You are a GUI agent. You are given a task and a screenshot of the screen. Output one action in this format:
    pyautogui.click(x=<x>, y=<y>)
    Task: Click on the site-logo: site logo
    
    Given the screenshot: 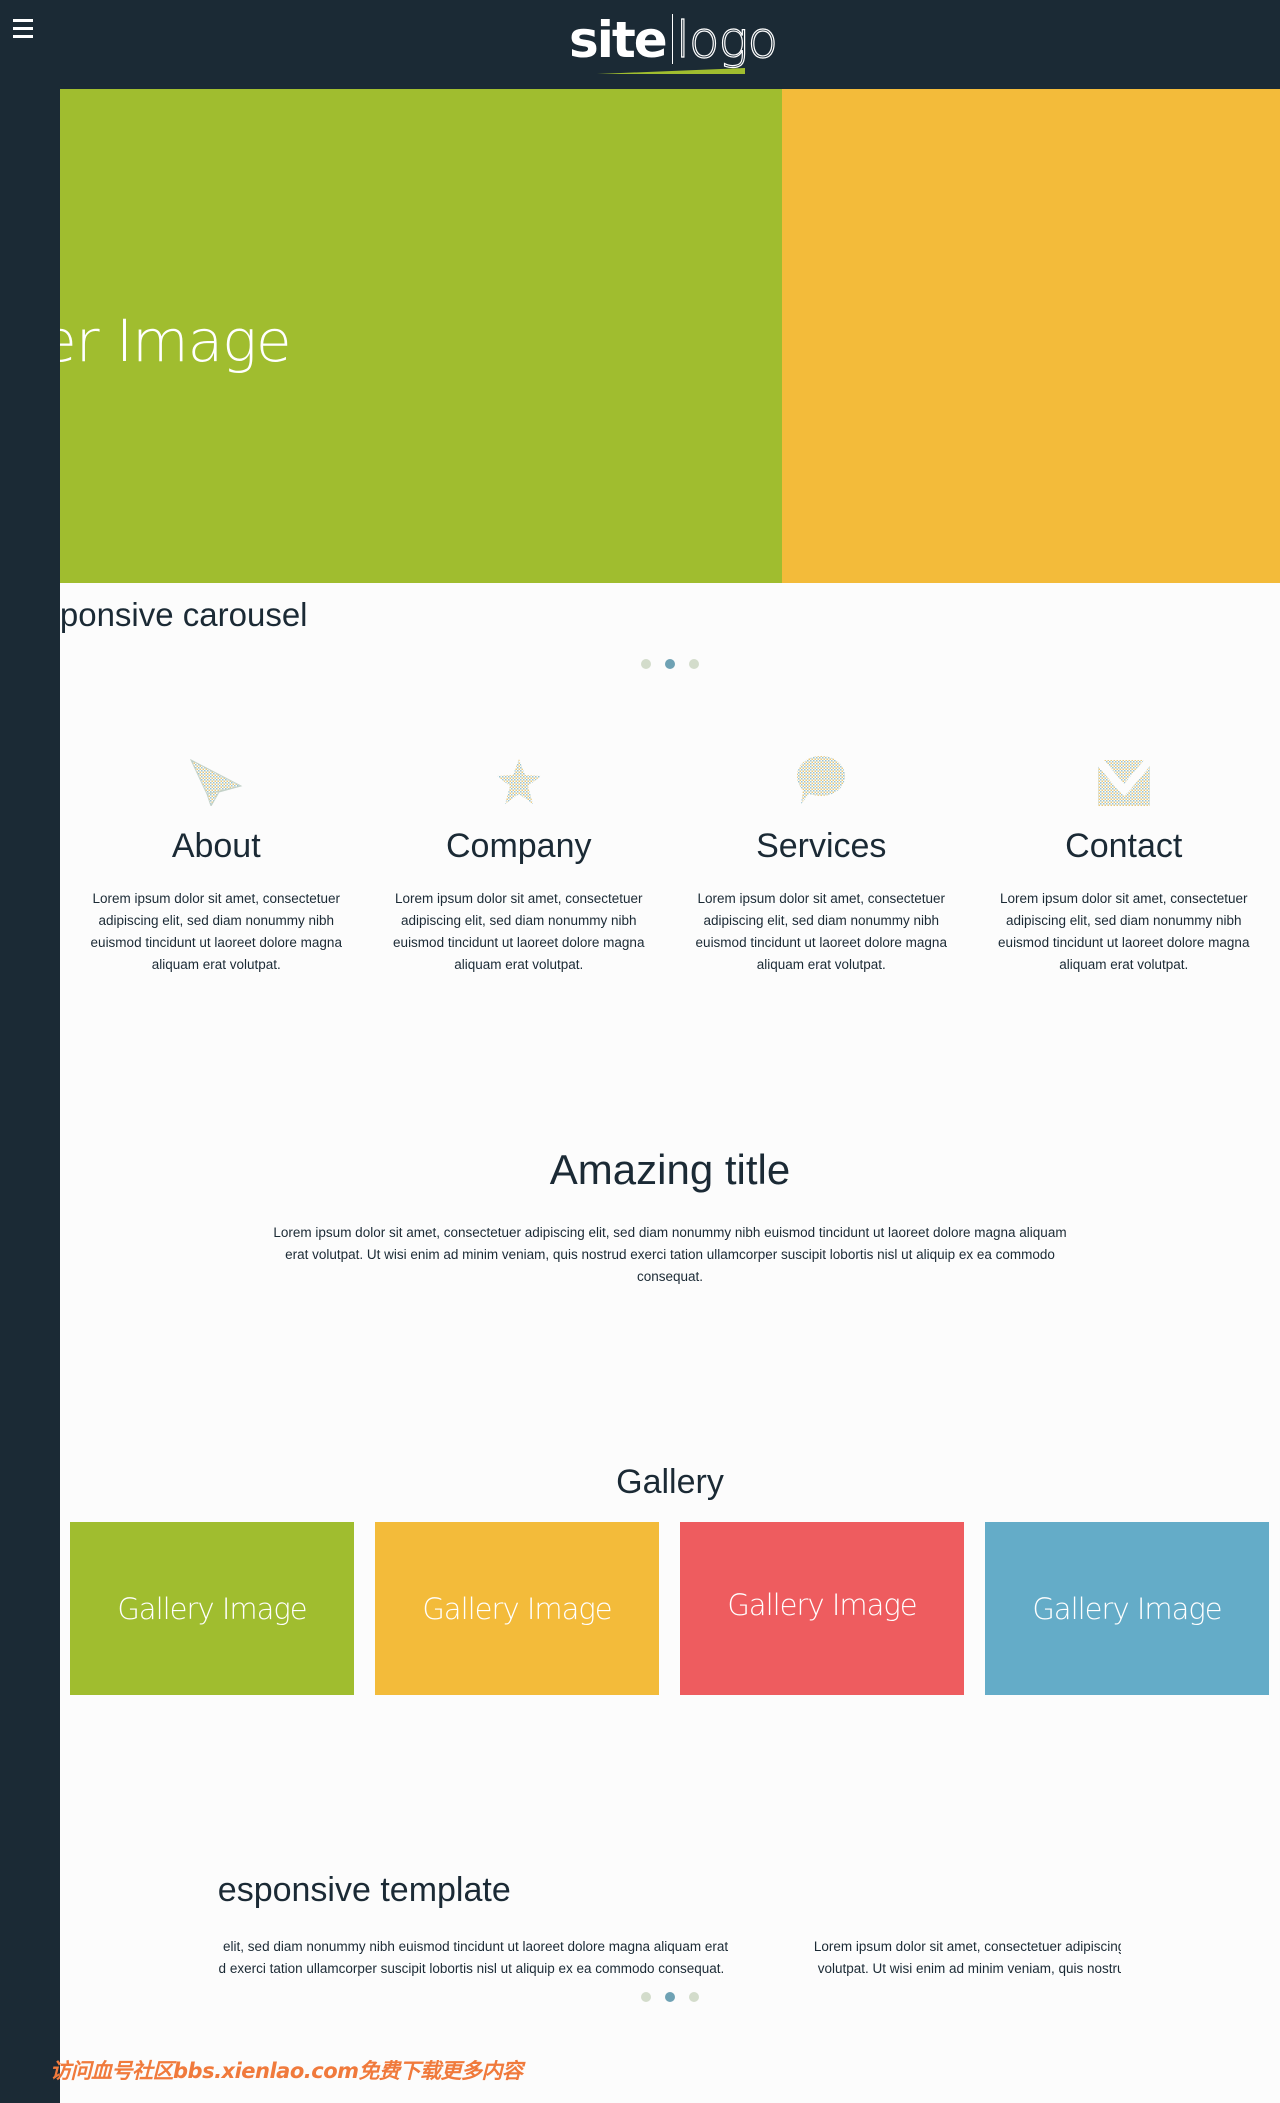 What is the action you would take?
    pyautogui.click(x=674, y=45)
    